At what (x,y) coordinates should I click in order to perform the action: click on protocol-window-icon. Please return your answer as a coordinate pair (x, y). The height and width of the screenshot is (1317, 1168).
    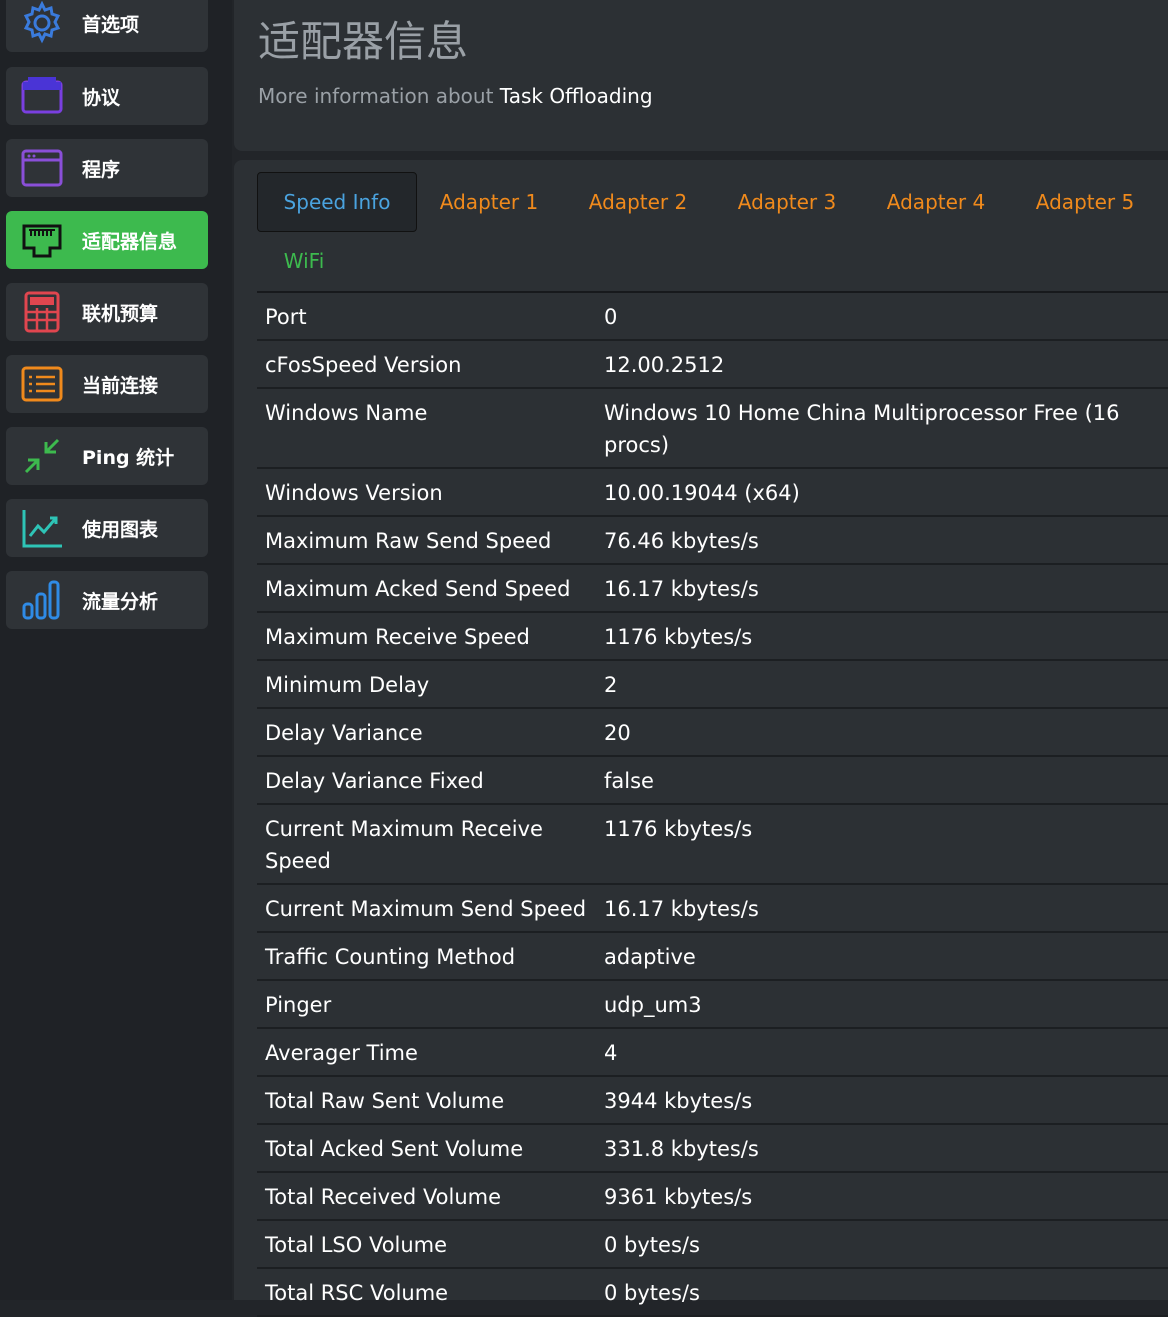
    Looking at the image, I should click on (42, 96).